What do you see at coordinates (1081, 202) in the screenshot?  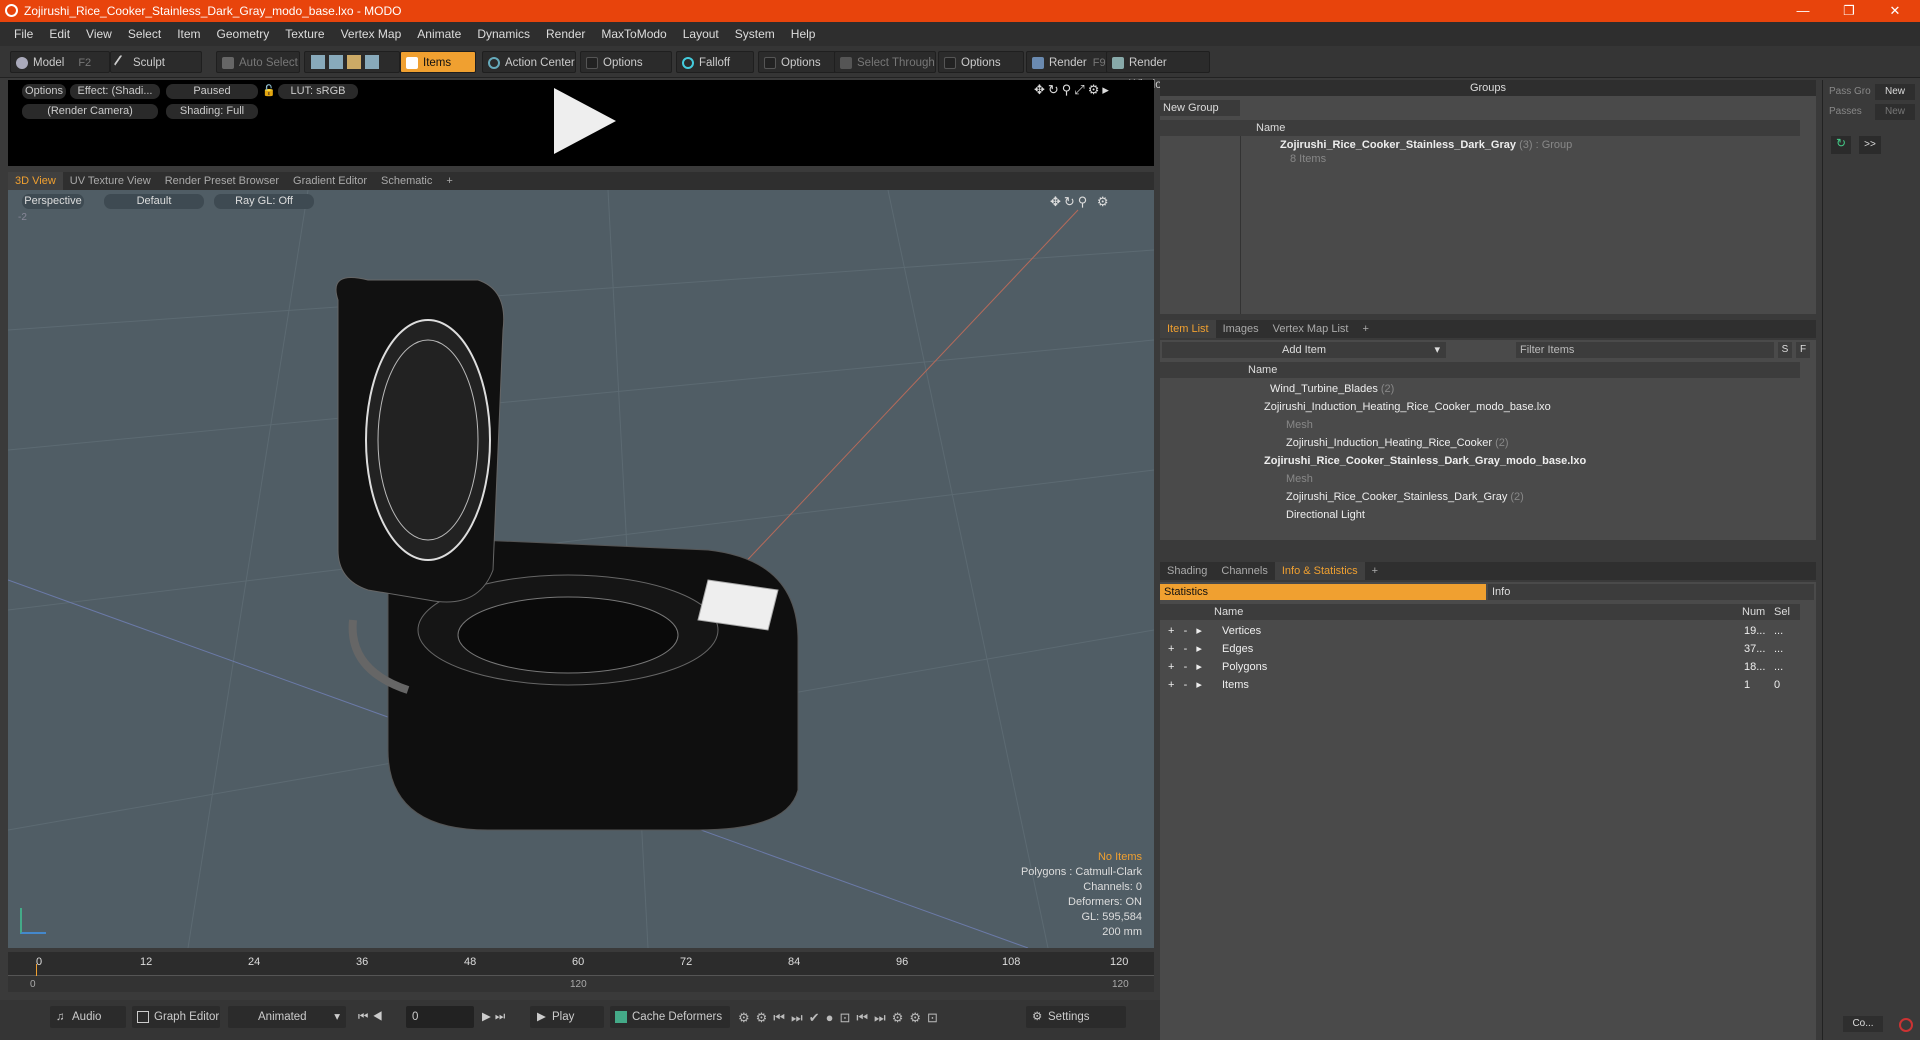 I see `viewport-nav-icons: ✥↻⚲ ⚙` at bounding box center [1081, 202].